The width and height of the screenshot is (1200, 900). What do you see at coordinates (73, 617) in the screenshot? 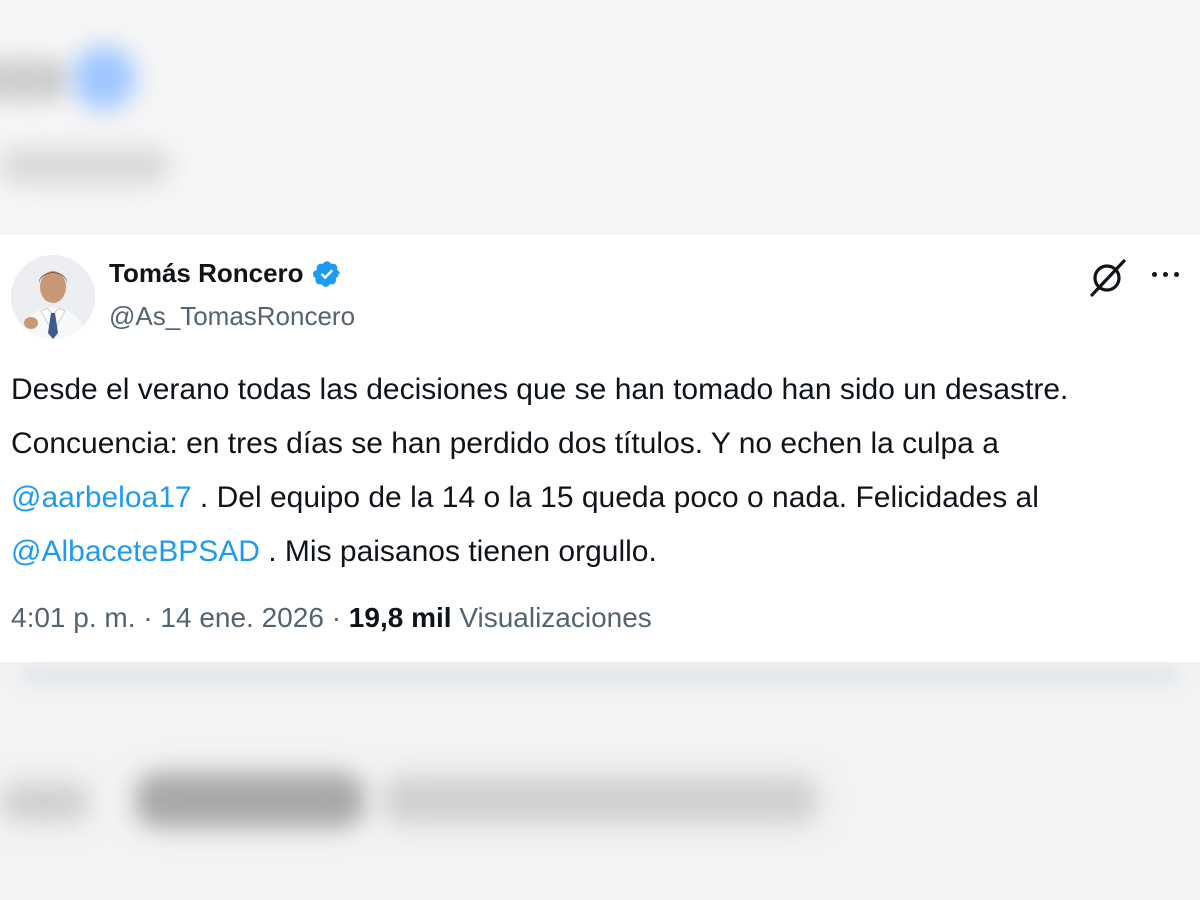
I see `tweet-time: 4:01 p. m.` at bounding box center [73, 617].